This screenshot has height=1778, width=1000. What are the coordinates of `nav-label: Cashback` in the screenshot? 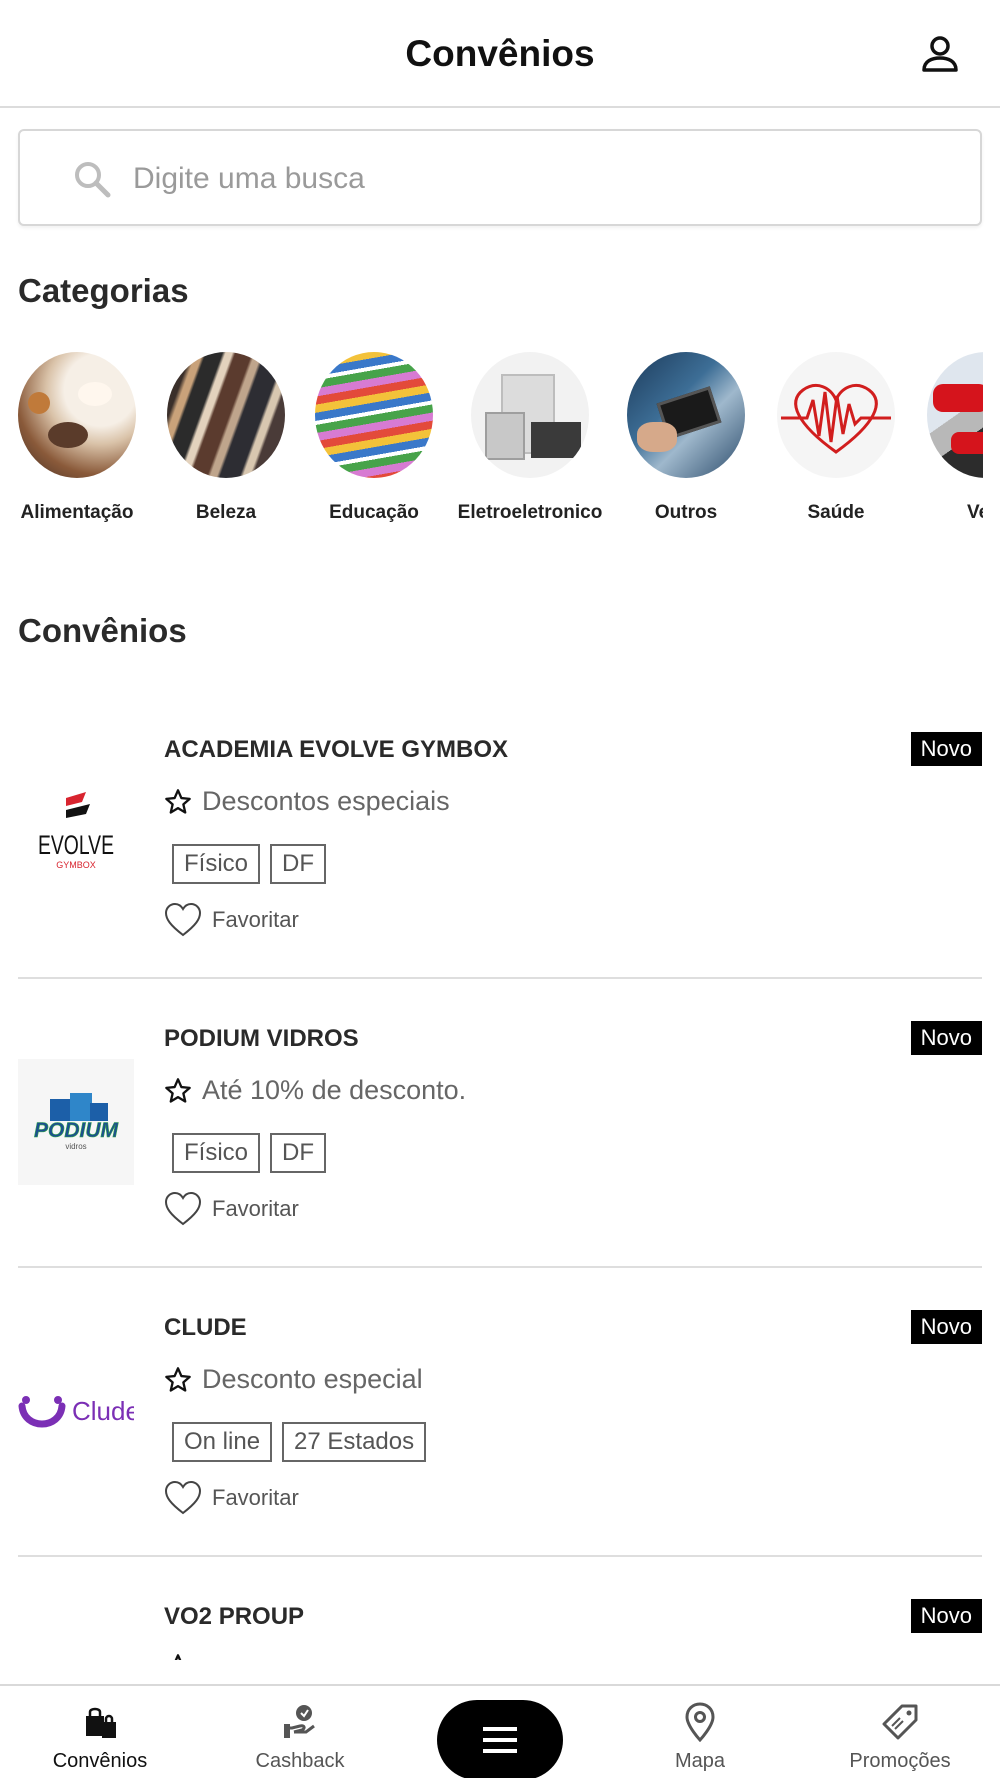 It's located at (300, 1761).